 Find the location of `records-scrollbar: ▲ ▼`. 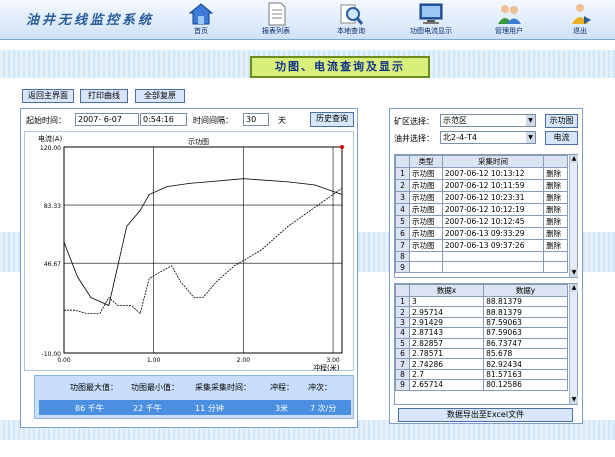

records-scrollbar: ▲ ▼ is located at coordinates (573, 216).